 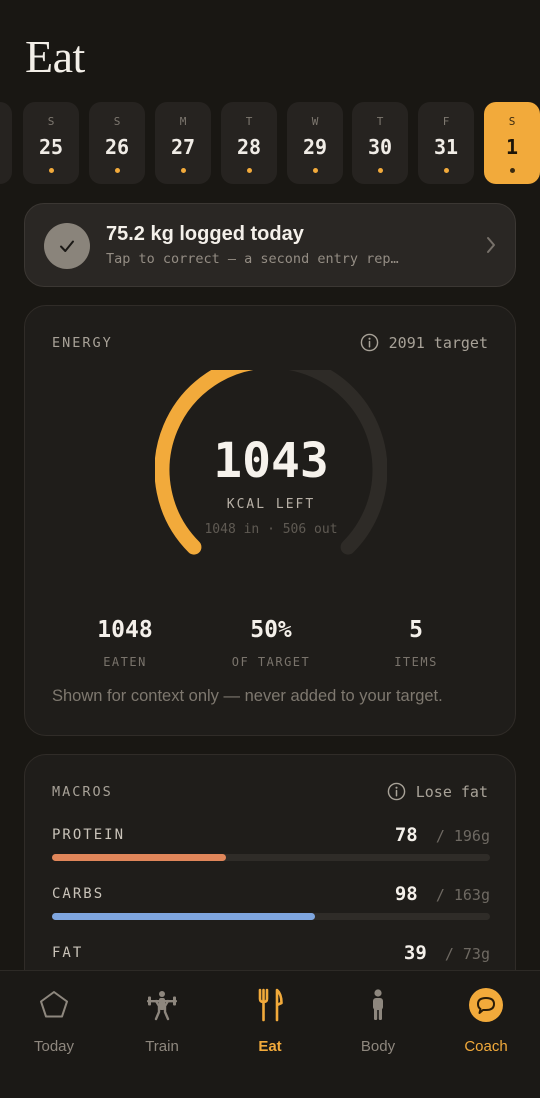 I want to click on day-number: 25, so click(x=51, y=147).